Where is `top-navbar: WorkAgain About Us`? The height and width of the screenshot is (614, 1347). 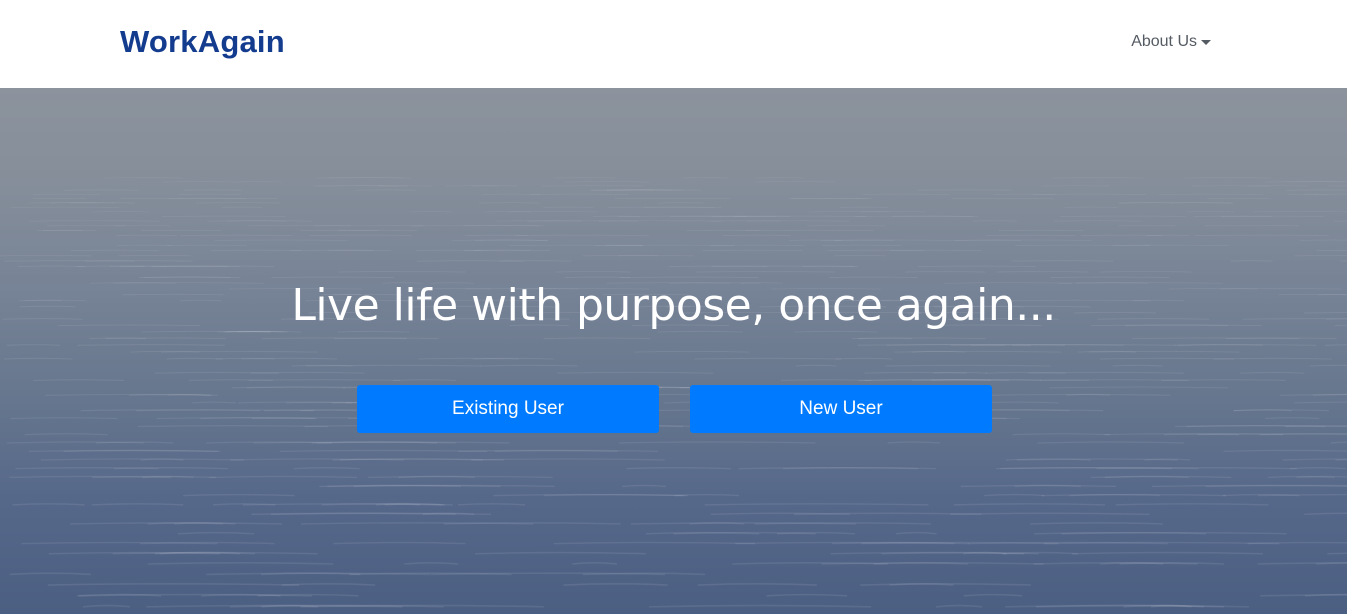
top-navbar: WorkAgain About Us is located at coordinates (673, 44).